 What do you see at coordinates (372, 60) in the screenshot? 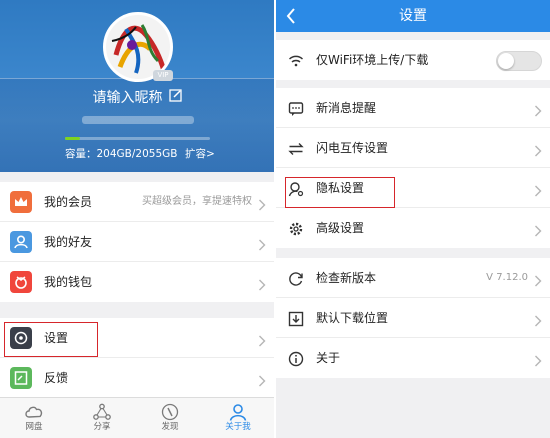
I see `setting-label: 仅WiFi环境上传/下载` at bounding box center [372, 60].